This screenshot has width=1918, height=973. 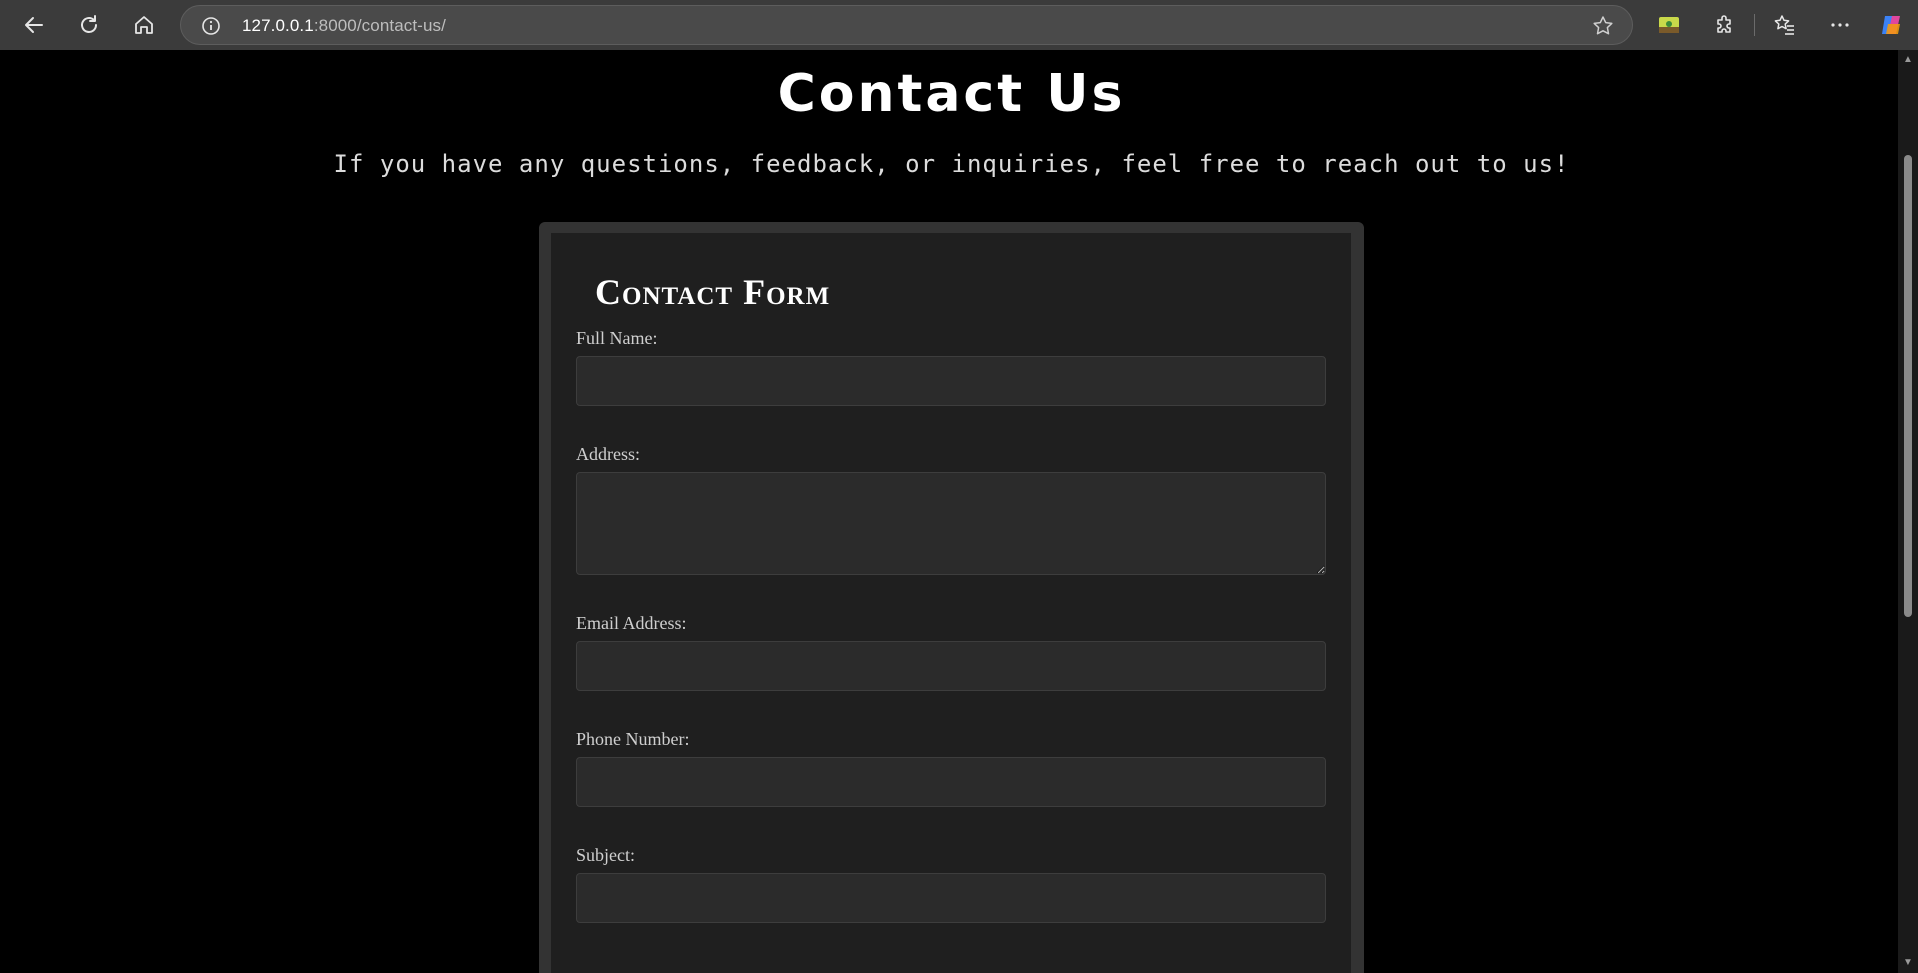 What do you see at coordinates (951, 898) in the screenshot?
I see `subject-input` at bounding box center [951, 898].